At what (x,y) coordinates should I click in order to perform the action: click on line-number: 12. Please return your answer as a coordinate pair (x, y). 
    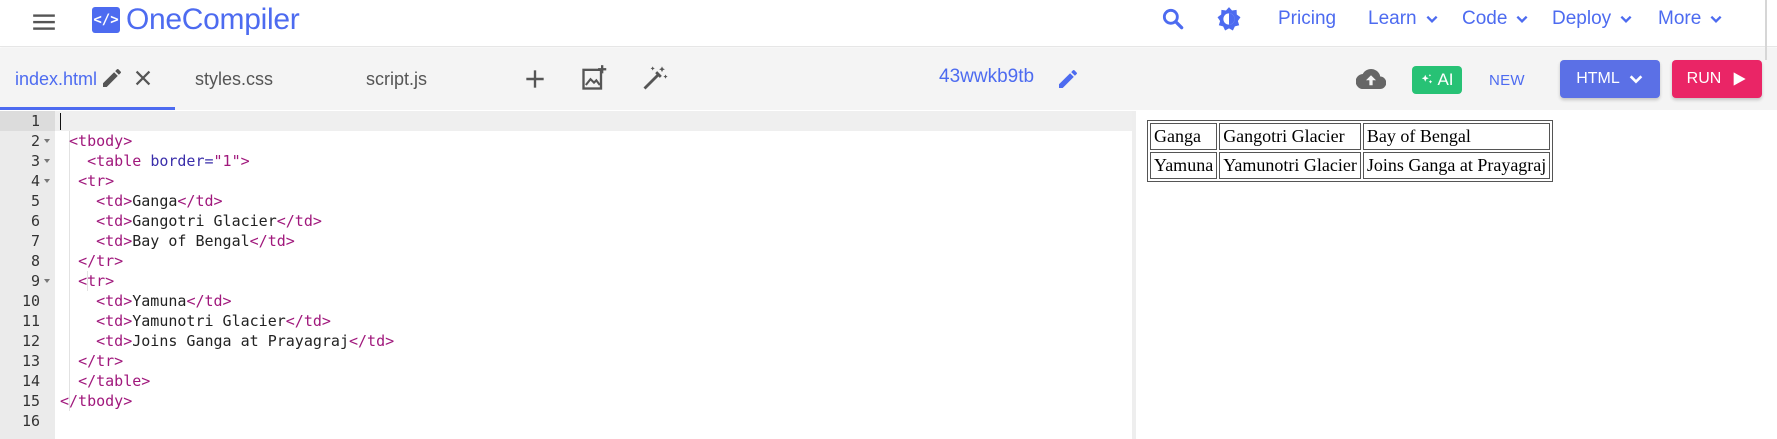
    Looking at the image, I should click on (30, 341).